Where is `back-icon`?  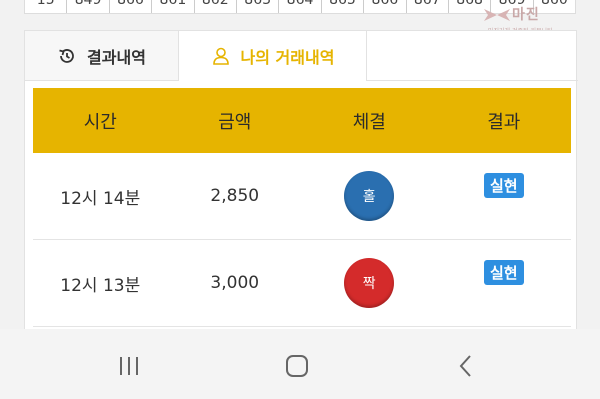 back-icon is located at coordinates (465, 366).